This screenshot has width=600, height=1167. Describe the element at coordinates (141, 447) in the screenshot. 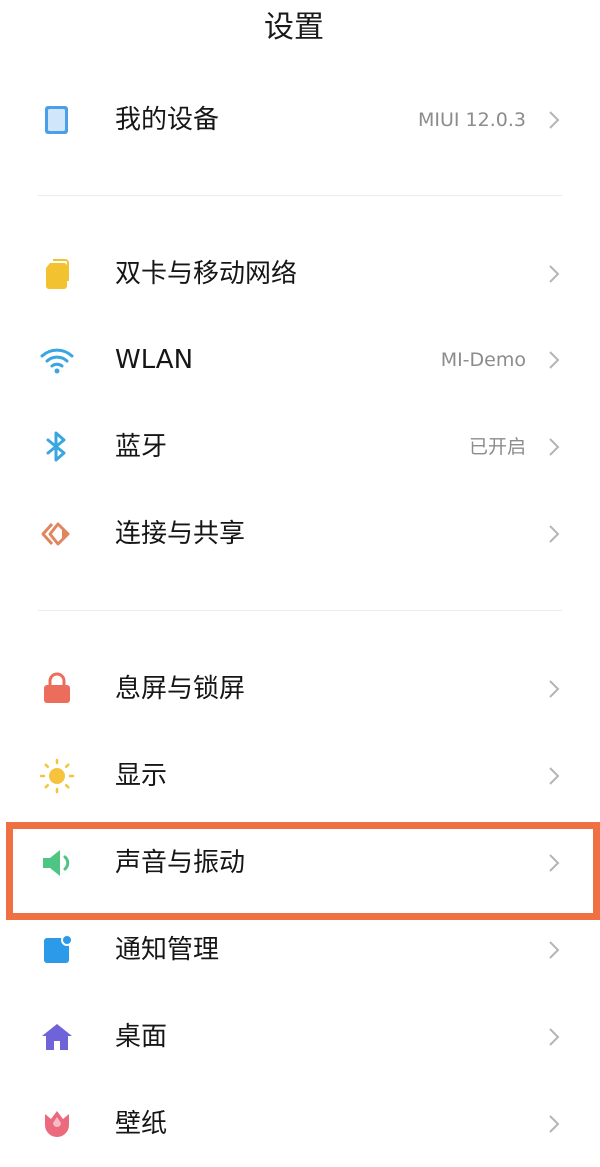

I see `settings-item-label: 蓝牙` at that location.